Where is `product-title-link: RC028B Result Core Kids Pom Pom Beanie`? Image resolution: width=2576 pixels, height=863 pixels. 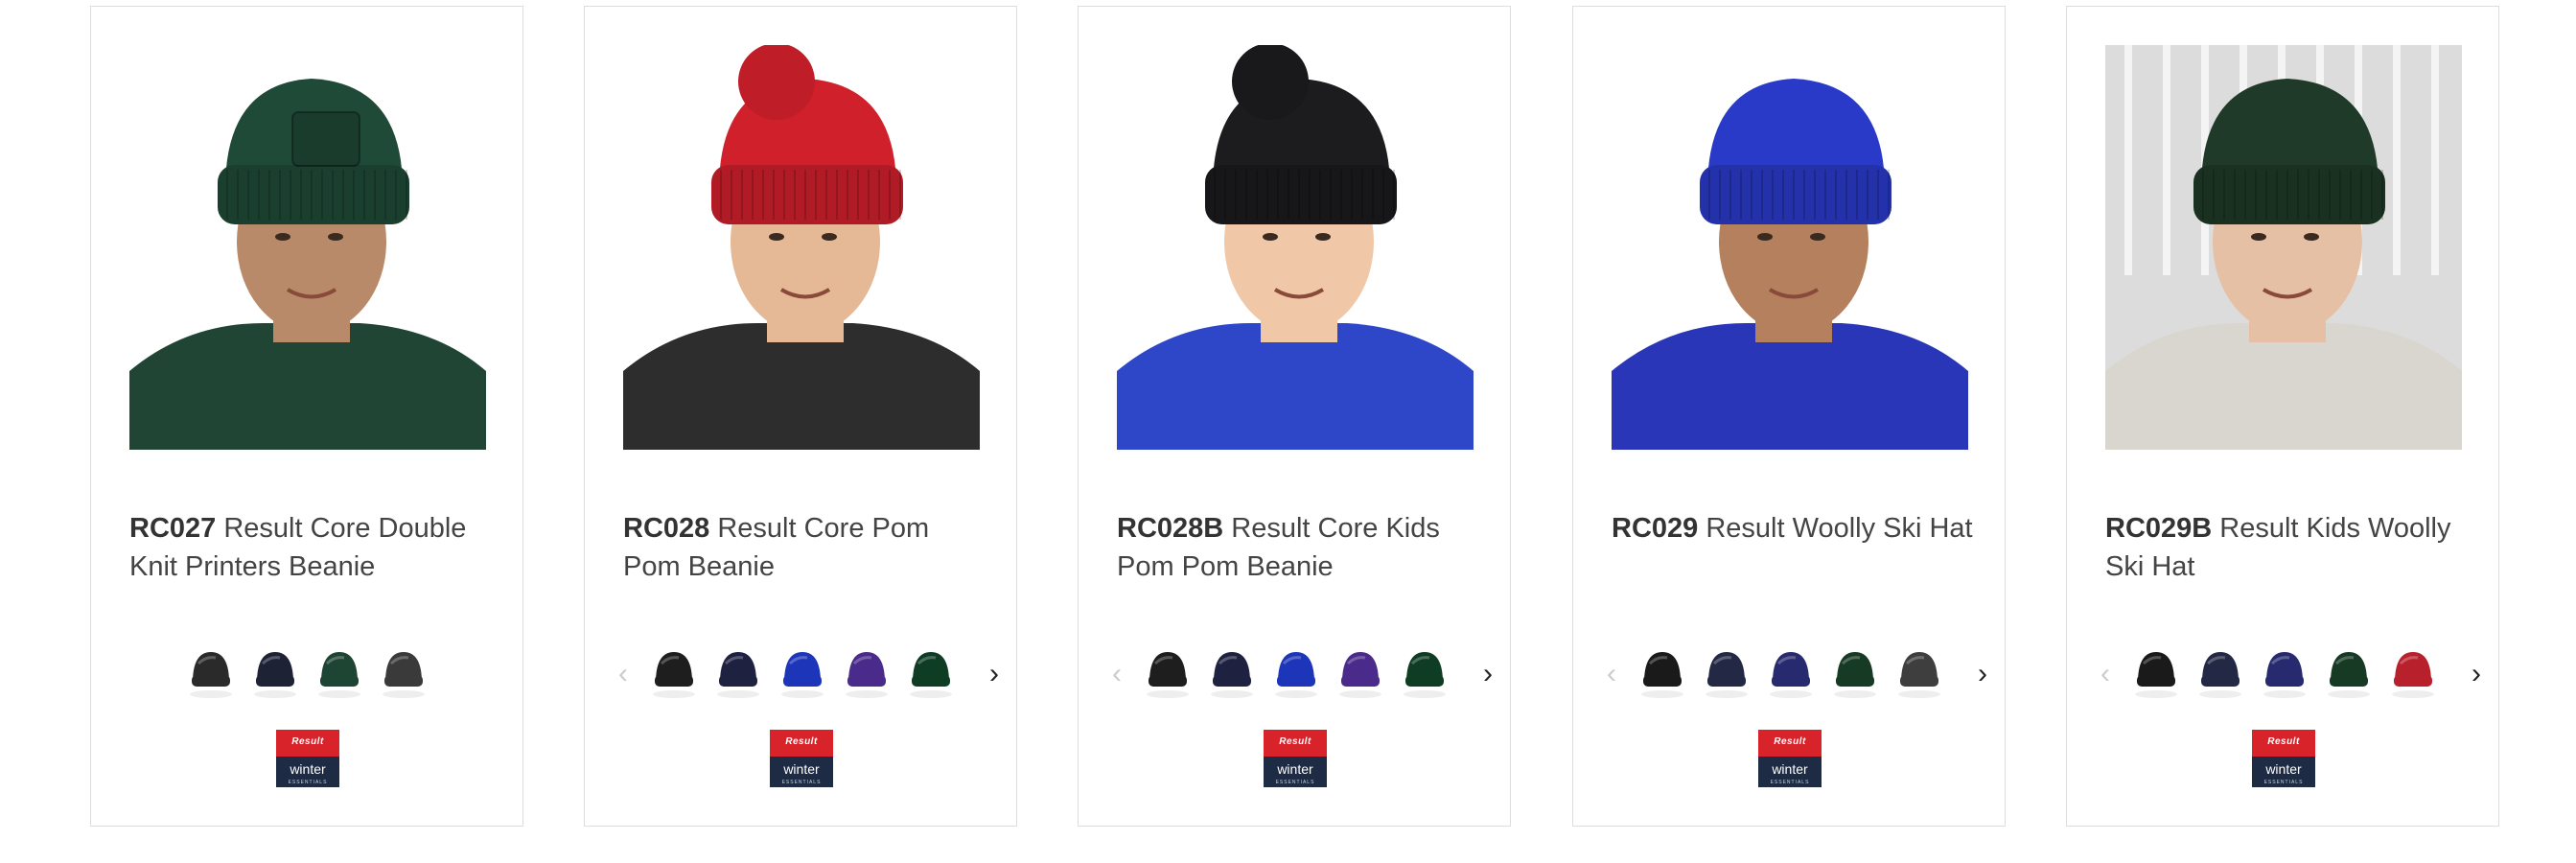 product-title-link: RC028B Result Core Kids Pom Pom Beanie is located at coordinates (1299, 547).